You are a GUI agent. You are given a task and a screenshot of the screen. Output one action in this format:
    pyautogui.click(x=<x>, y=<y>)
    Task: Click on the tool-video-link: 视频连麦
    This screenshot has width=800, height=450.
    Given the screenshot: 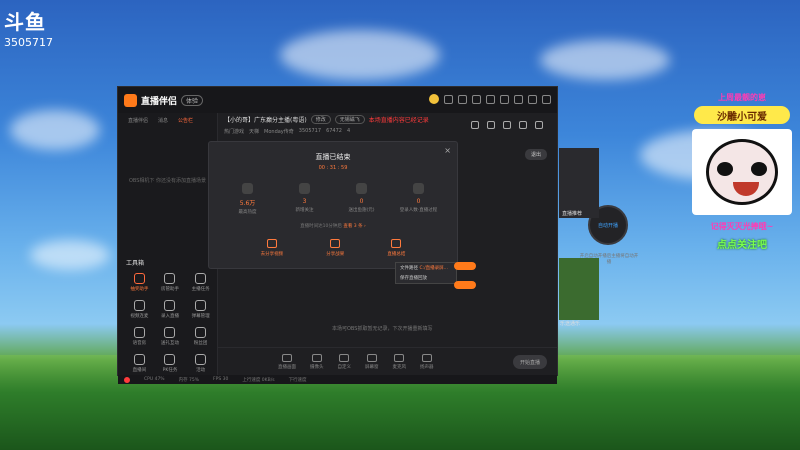 What is the action you would take?
    pyautogui.click(x=139, y=309)
    